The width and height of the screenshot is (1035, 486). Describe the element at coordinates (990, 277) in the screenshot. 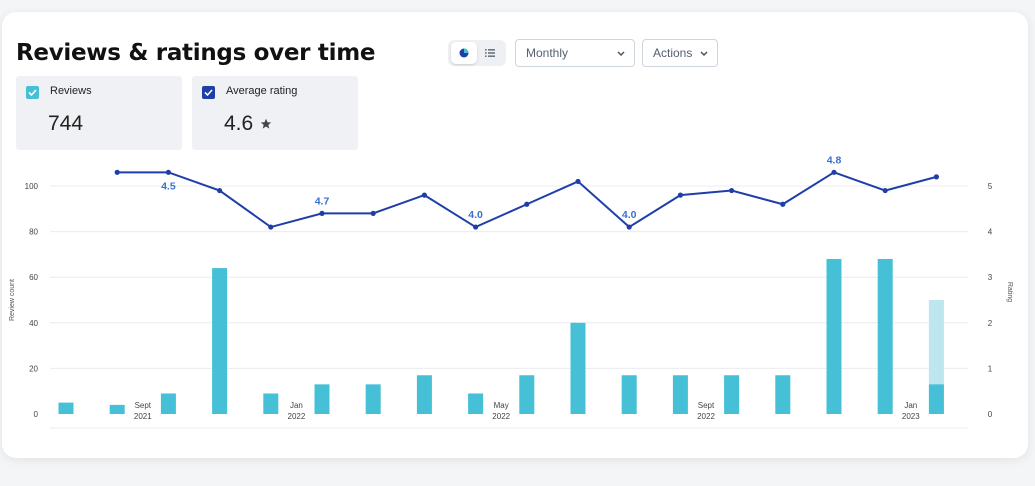

I see `y2-tick-label: 3` at that location.